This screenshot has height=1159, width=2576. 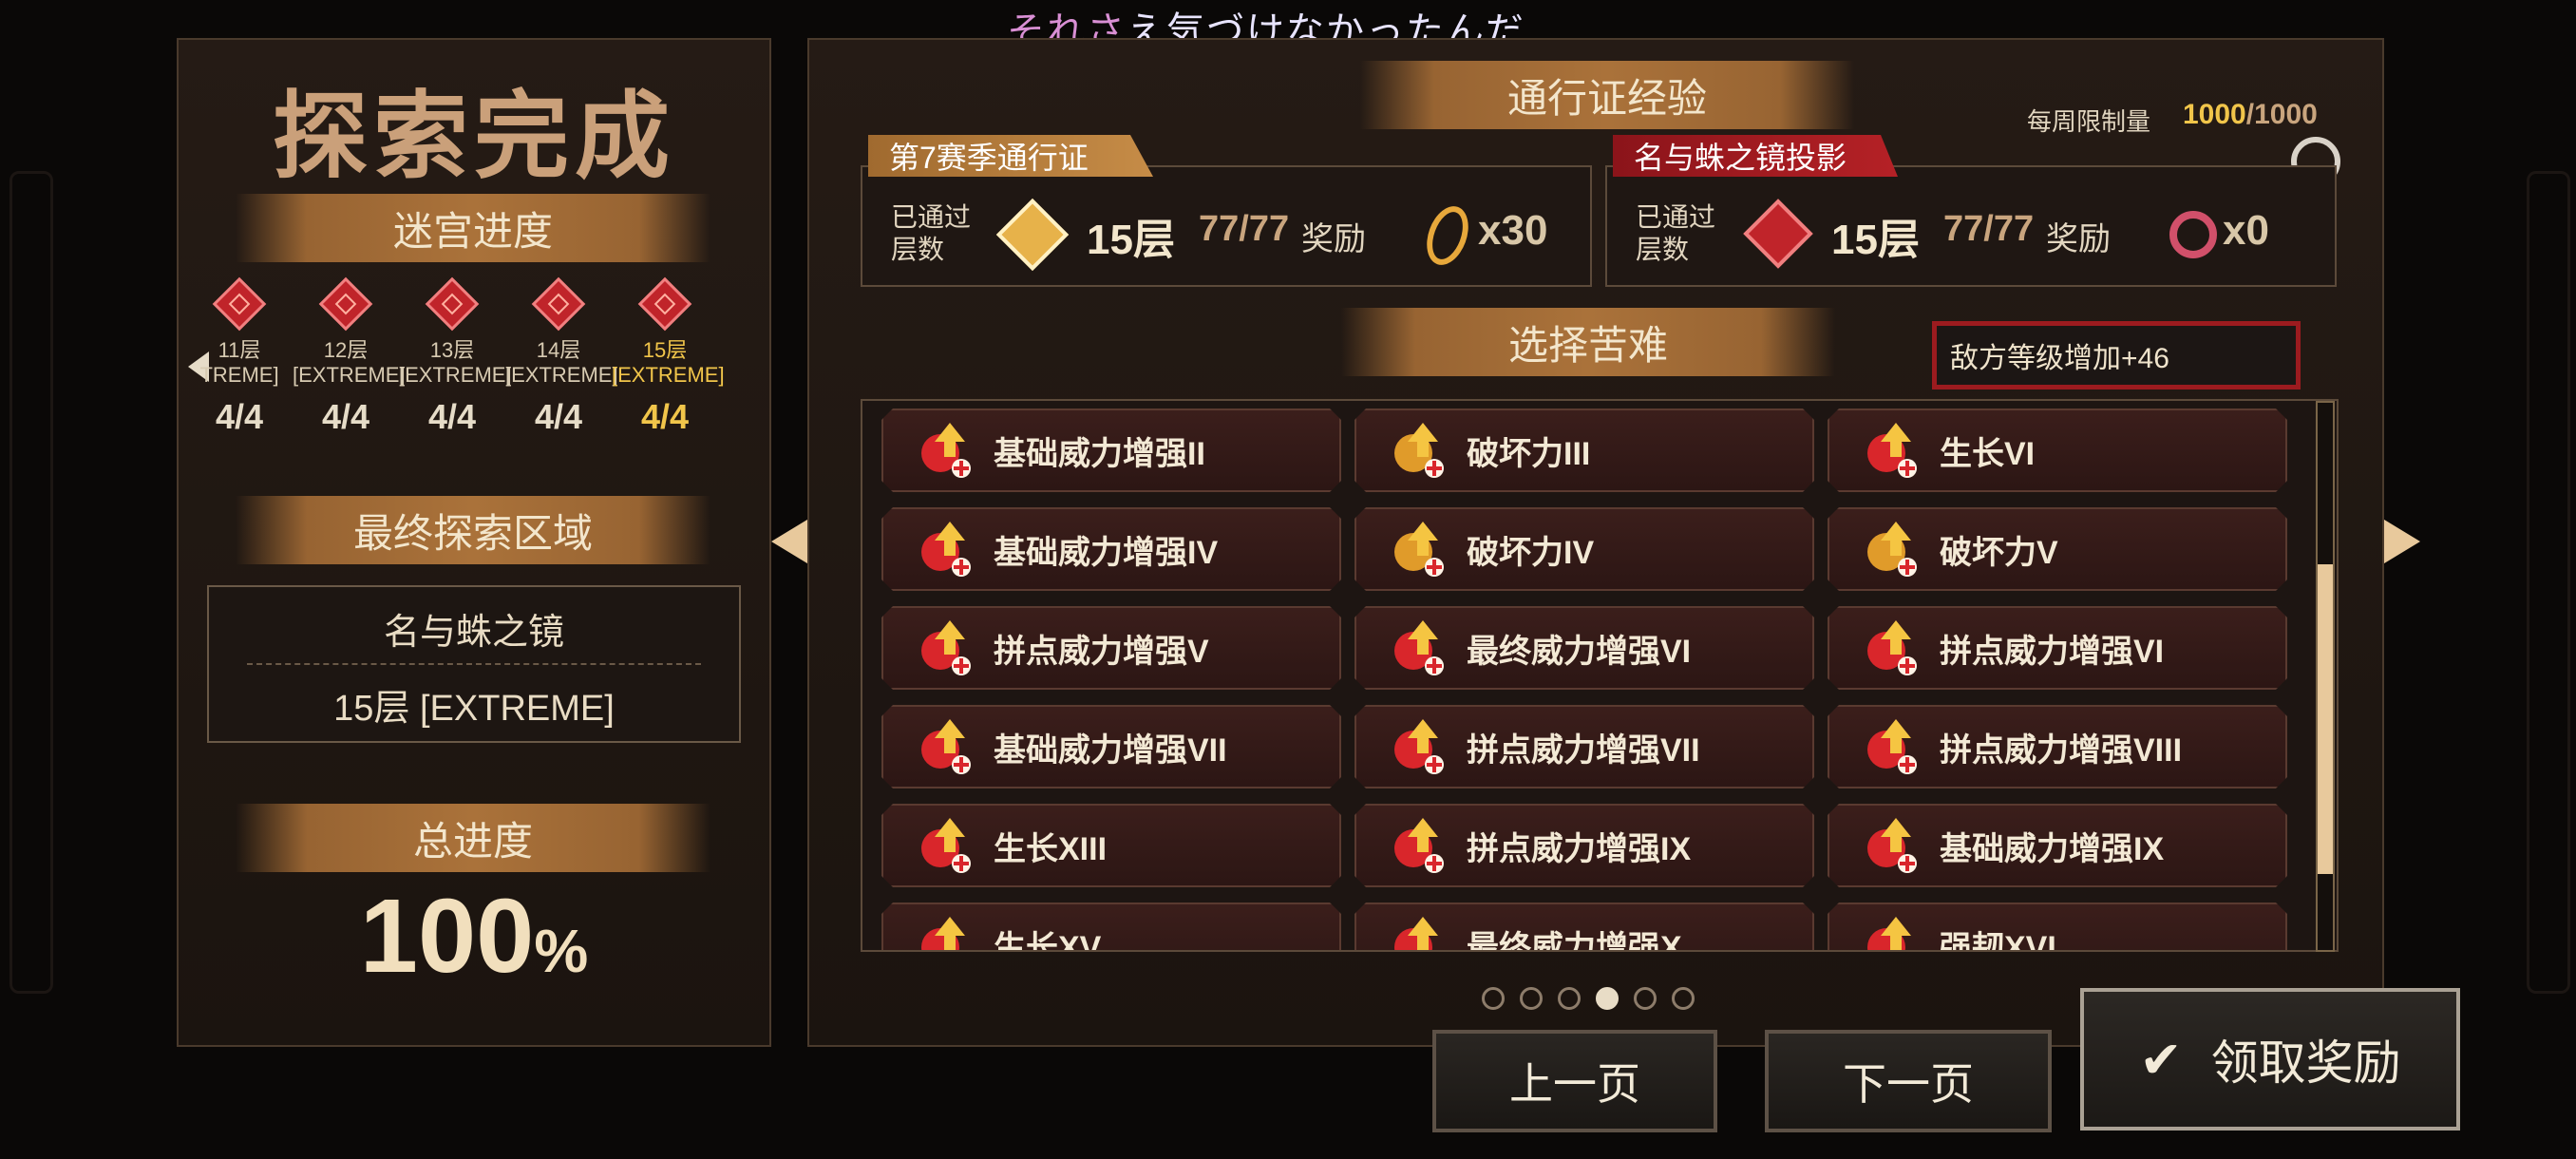 What do you see at coordinates (1131, 240) in the screenshot?
I see `season-pass-floor: 15层` at bounding box center [1131, 240].